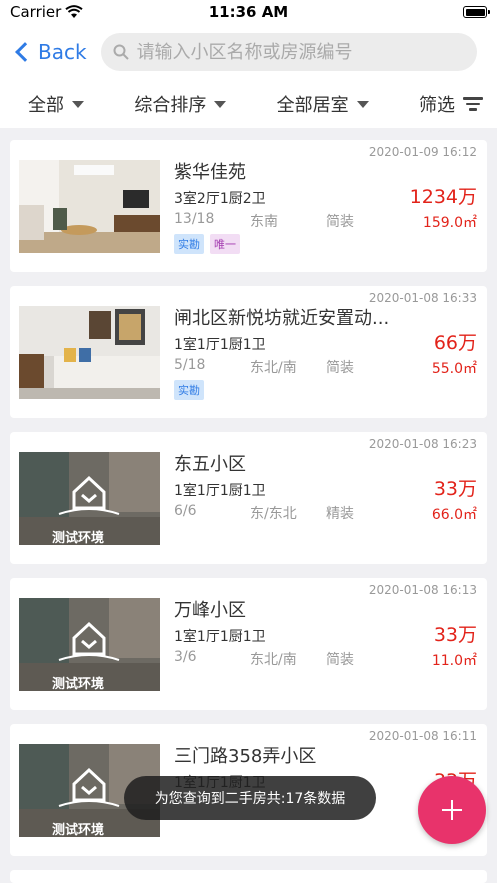 The image size is (497, 883). What do you see at coordinates (185, 511) in the screenshot?
I see `listing-floor: 6/6` at bounding box center [185, 511].